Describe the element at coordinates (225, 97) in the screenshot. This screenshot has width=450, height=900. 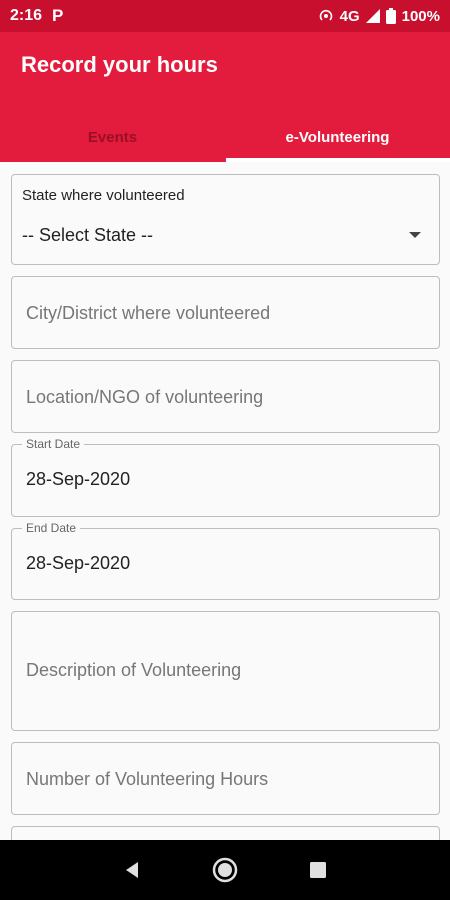
I see `app-bar: Record your hours Events e-Volunteering` at that location.